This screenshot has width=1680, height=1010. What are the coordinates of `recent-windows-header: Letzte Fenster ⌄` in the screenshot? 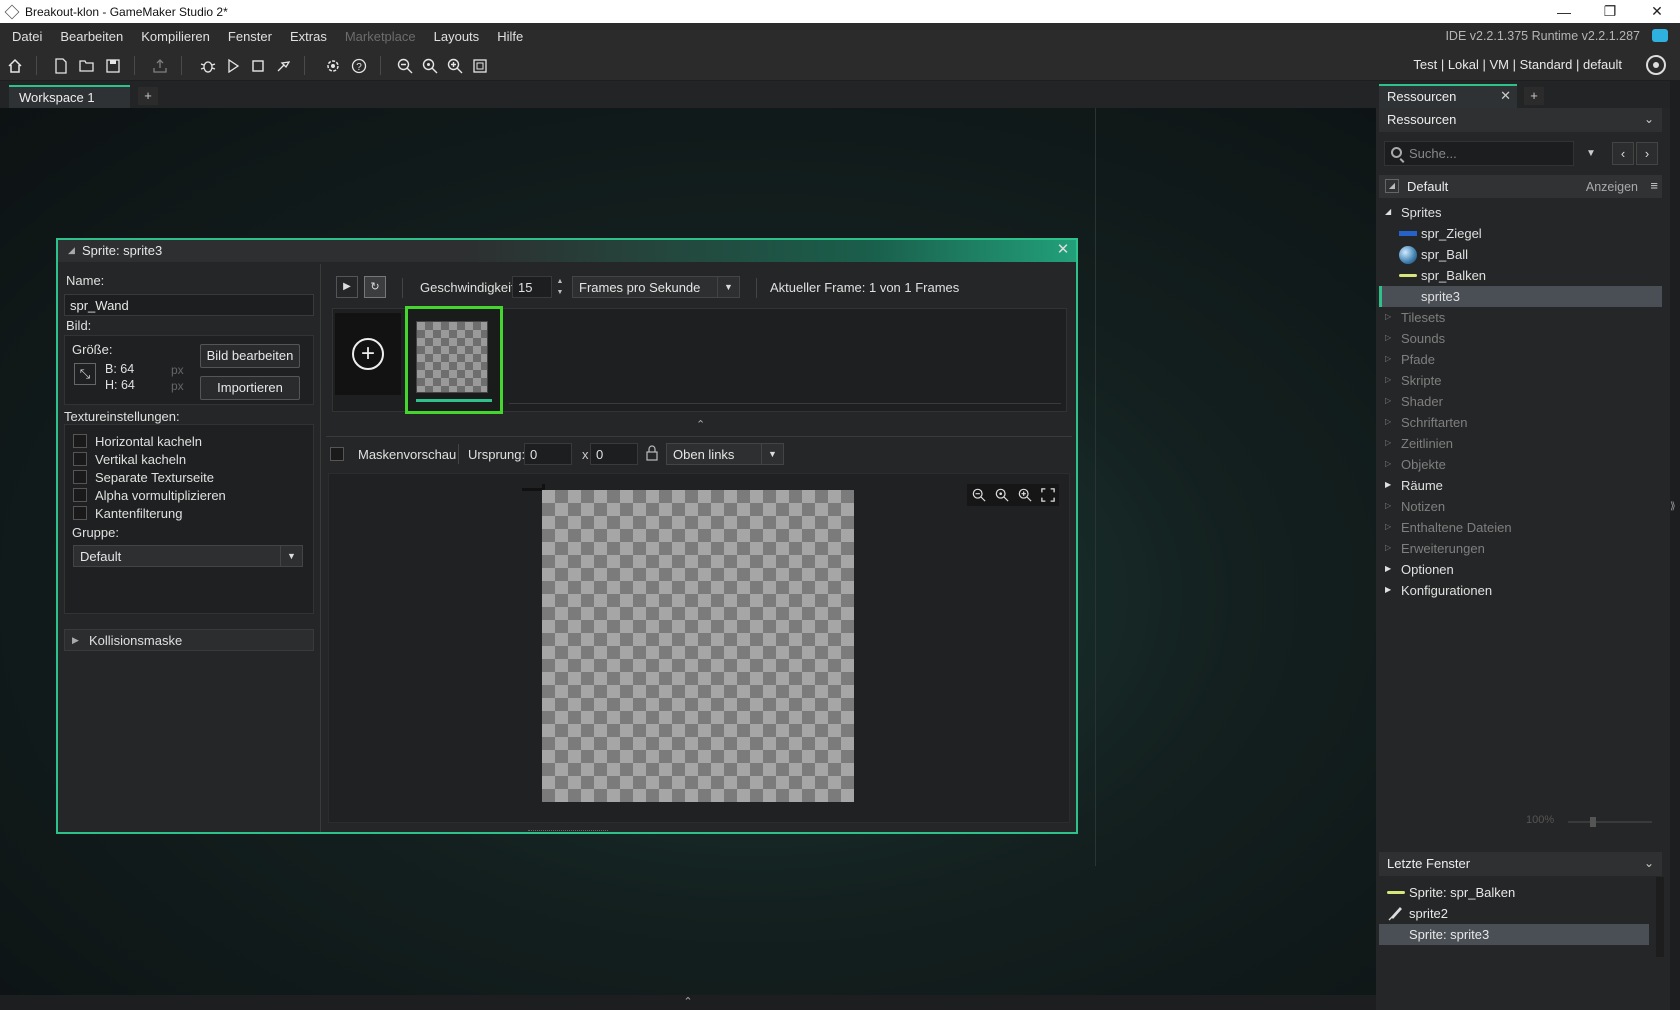 It's located at (1520, 864).